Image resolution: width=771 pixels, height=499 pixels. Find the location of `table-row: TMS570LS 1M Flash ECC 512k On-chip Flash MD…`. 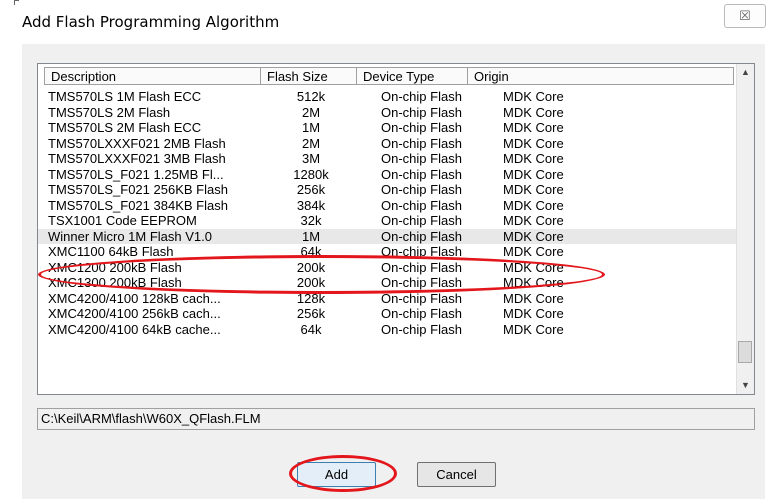

table-row: TMS570LS 1M Flash ECC 512k On-chip Flash MD… is located at coordinates (388, 97).